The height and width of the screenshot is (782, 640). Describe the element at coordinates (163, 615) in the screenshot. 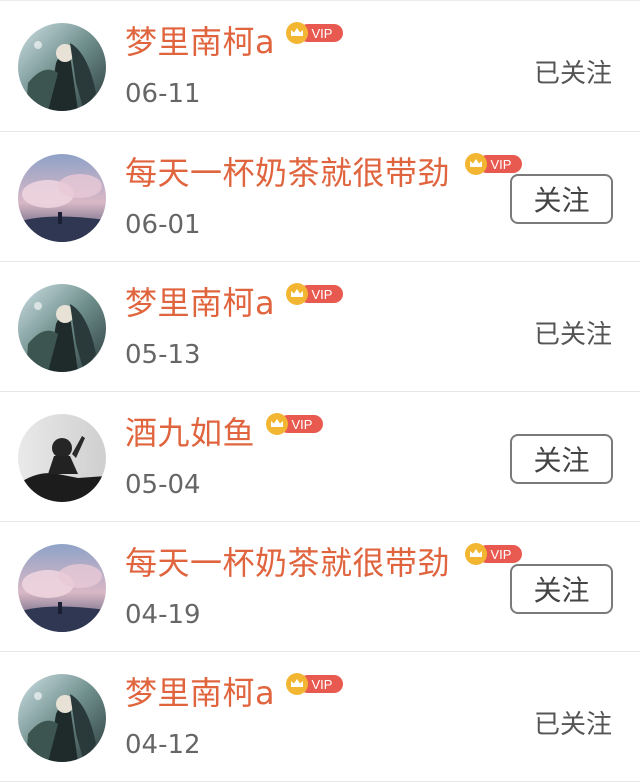

I see `follow-date: 04-19` at that location.